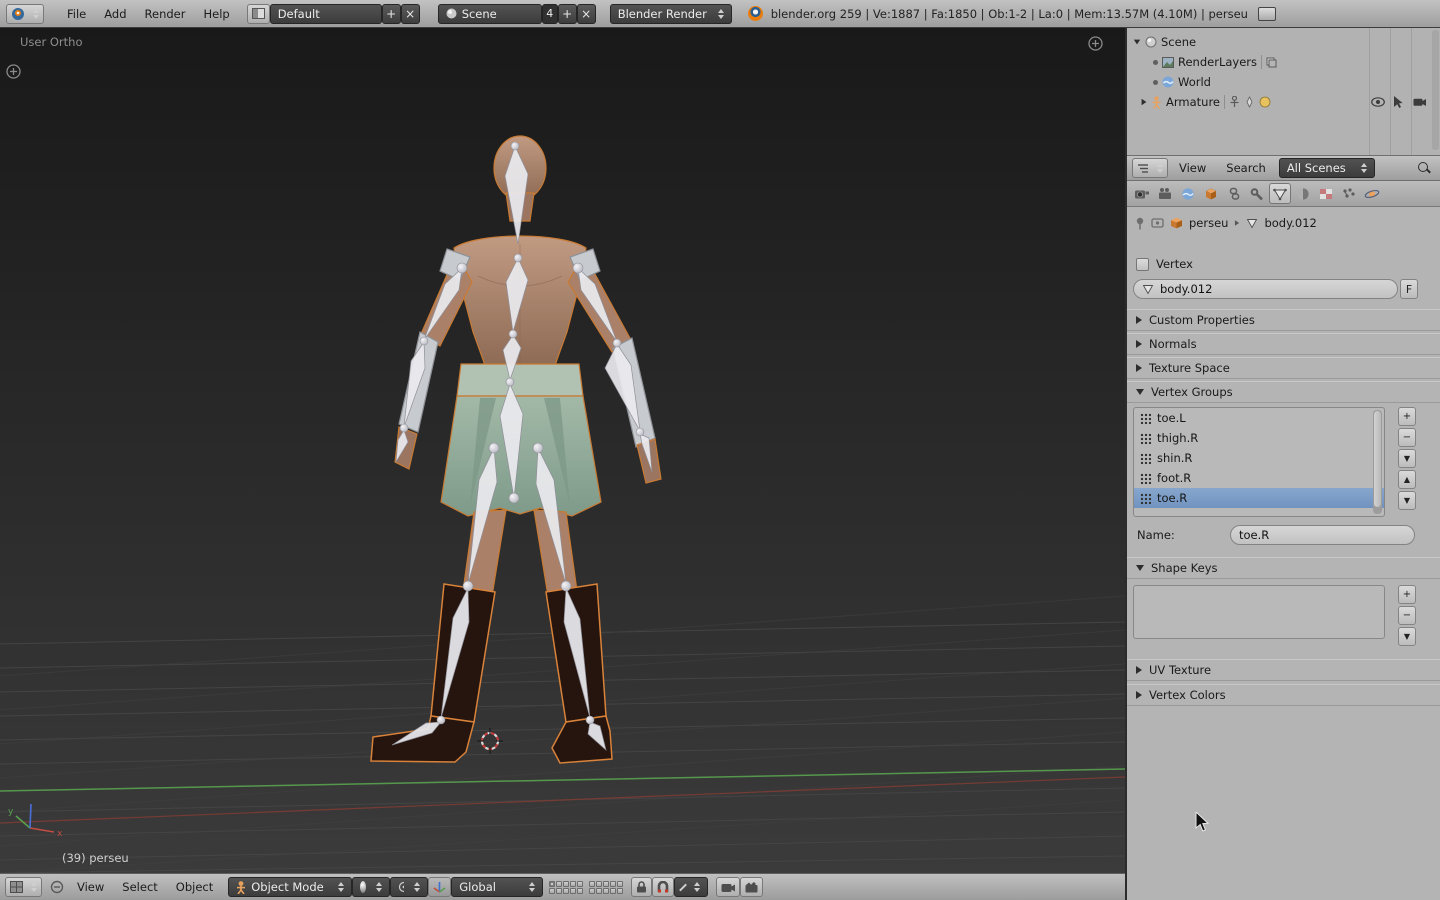 This screenshot has height=900, width=1440. Describe the element at coordinates (1165, 193) in the screenshot. I see `tab-scene` at that location.